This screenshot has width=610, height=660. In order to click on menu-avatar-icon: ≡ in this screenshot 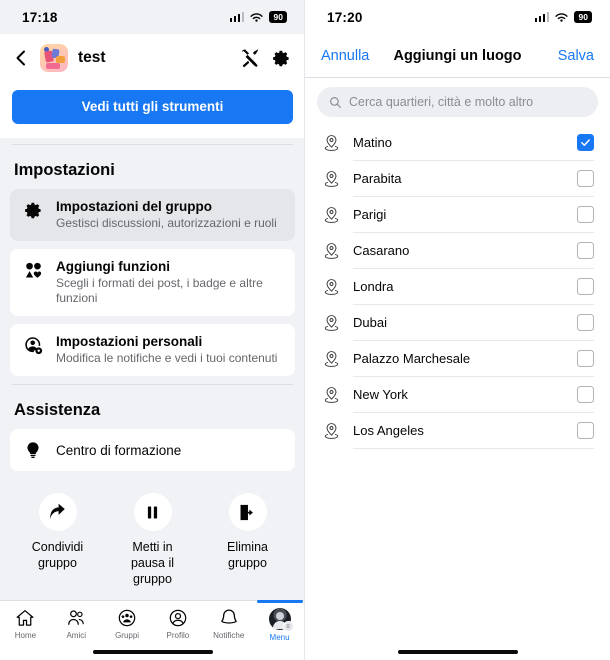, I will do `click(281, 620)`.